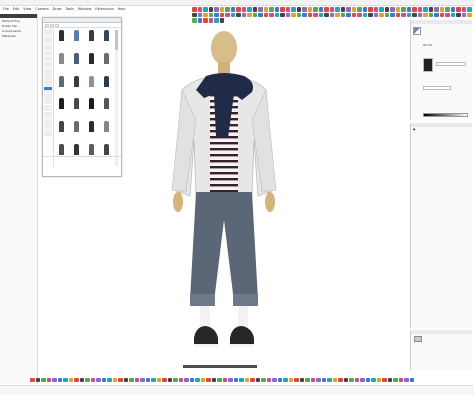 Image resolution: width=474 pixels, height=395 pixels. I want to click on tab-edit, so click(430, 45).